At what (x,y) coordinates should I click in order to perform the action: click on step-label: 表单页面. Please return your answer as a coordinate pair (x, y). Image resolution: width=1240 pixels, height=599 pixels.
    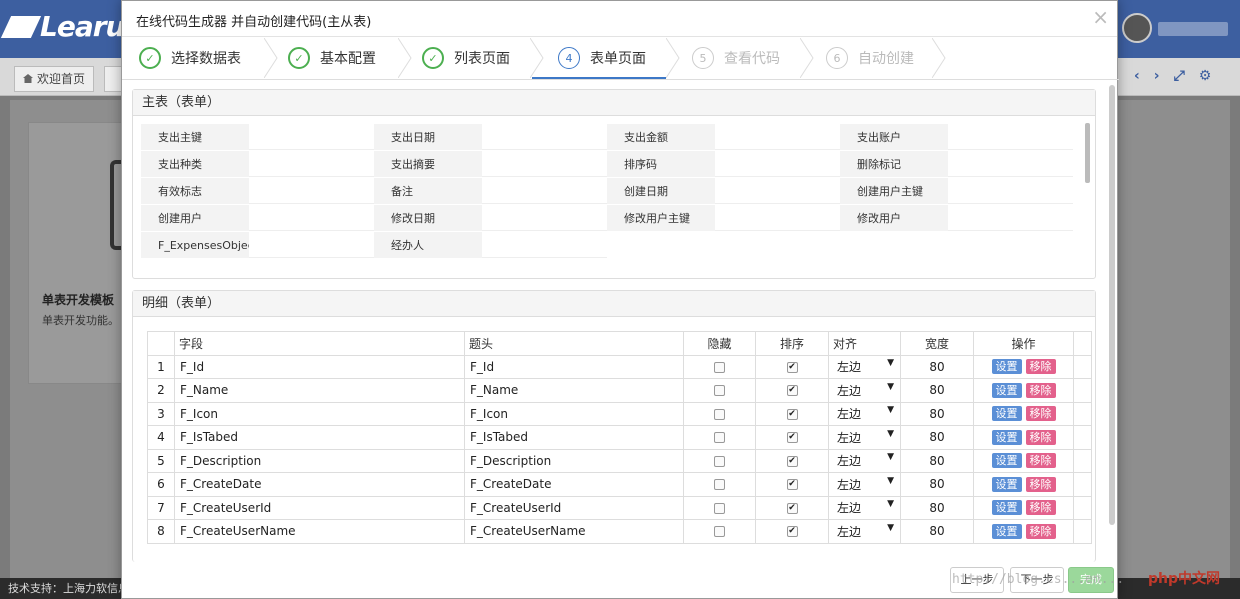
    Looking at the image, I should click on (618, 59).